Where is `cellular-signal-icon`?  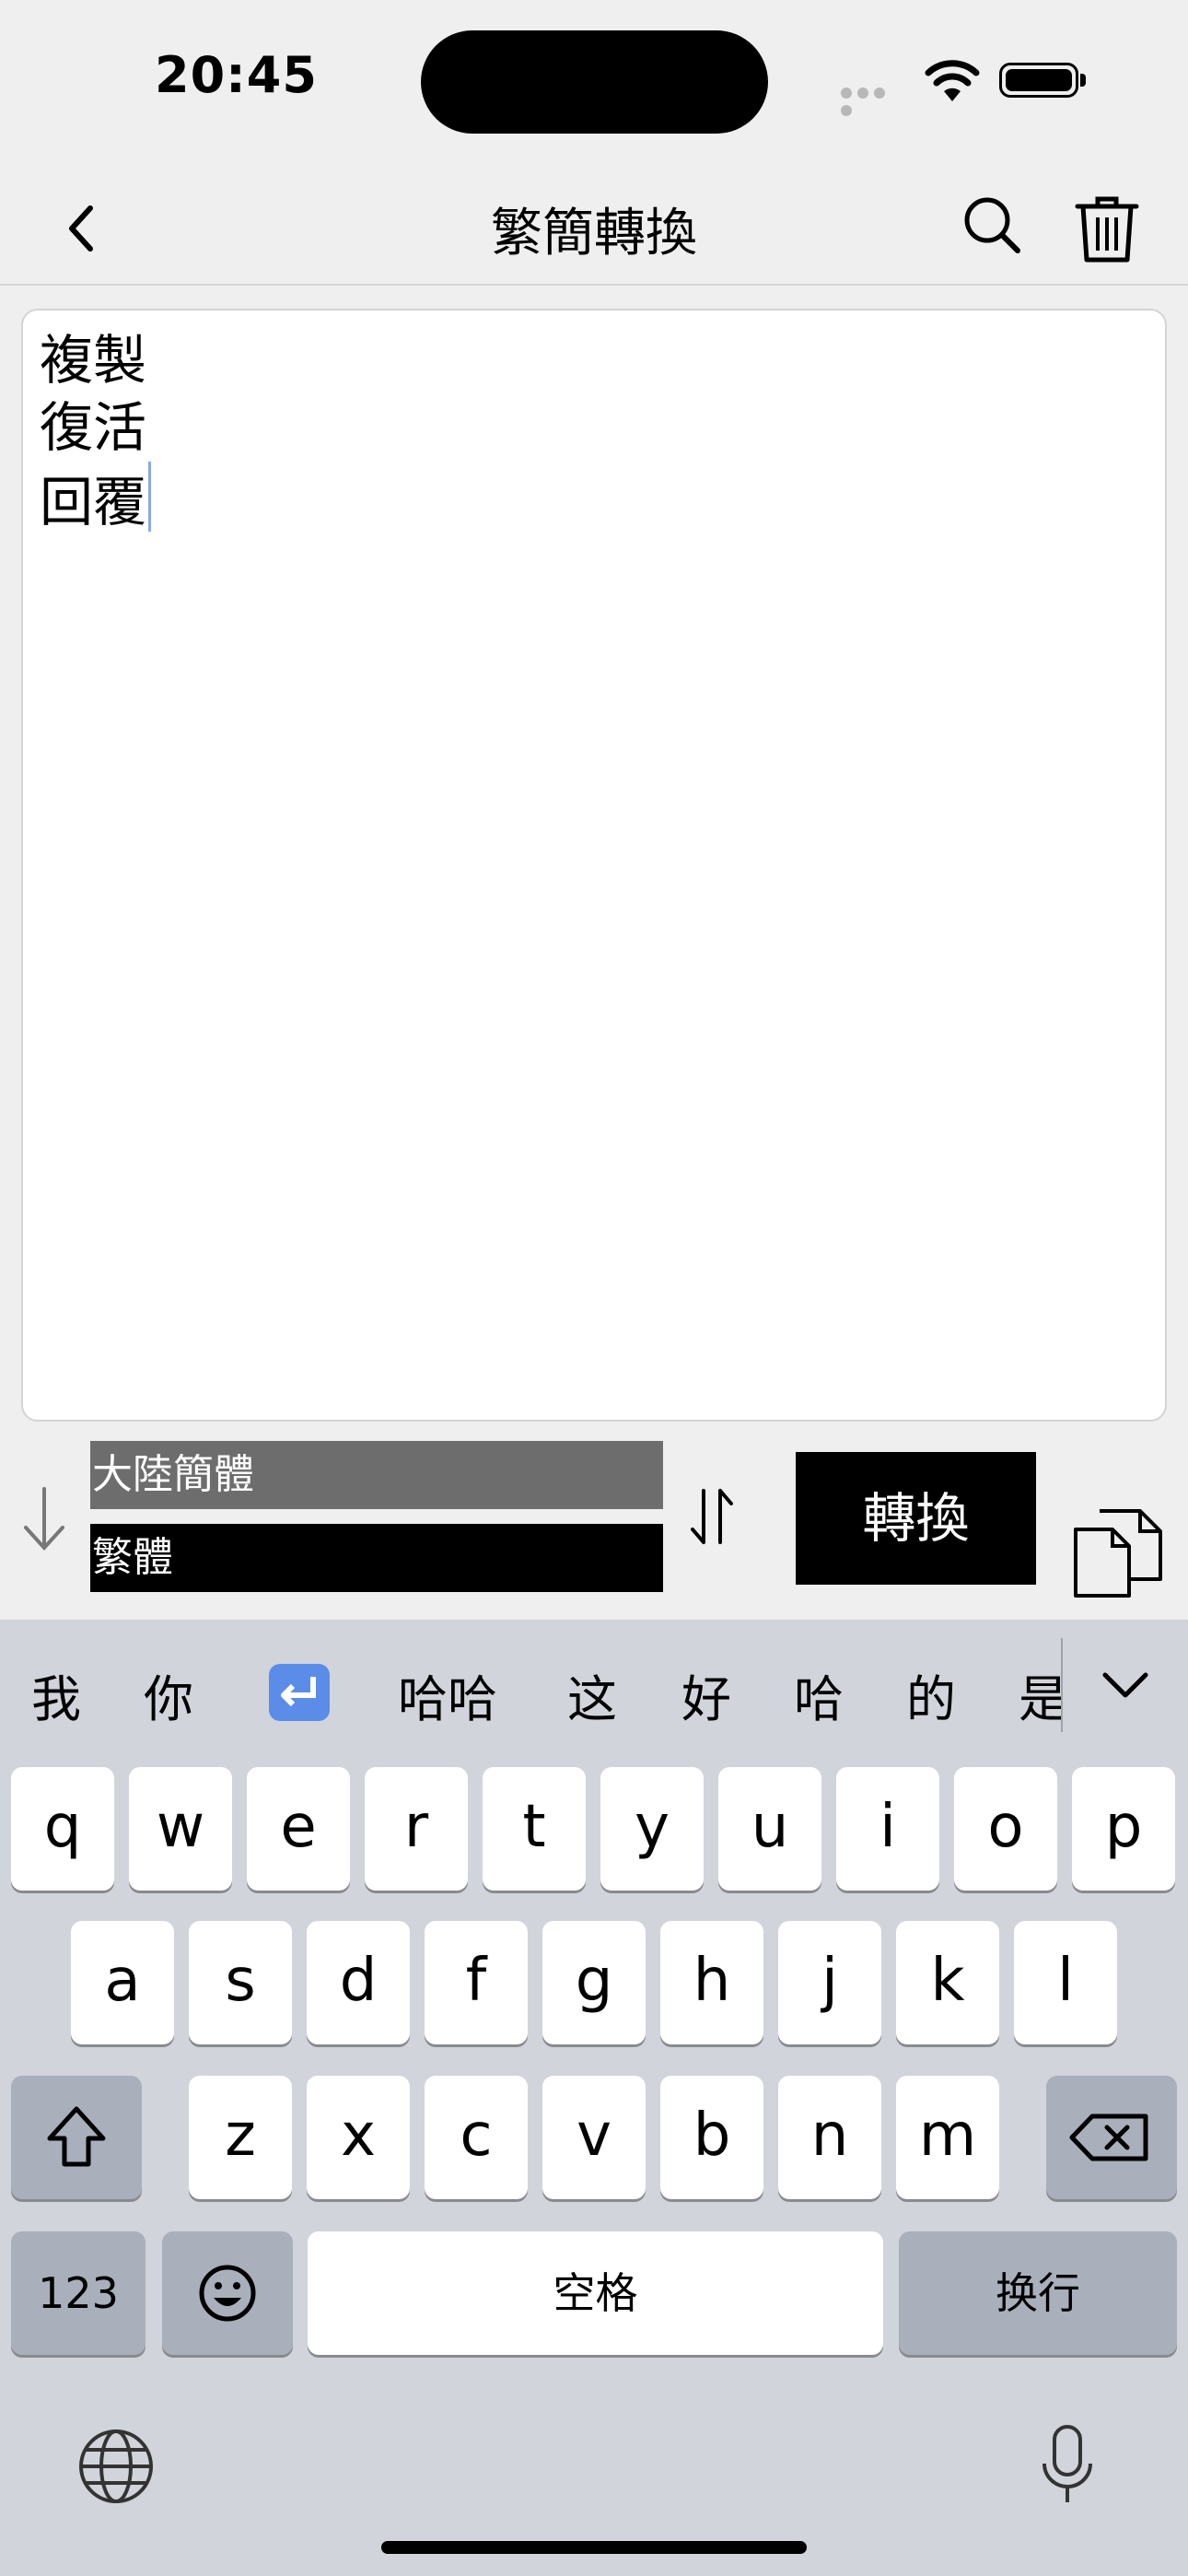
cellular-signal-icon is located at coordinates (873, 100).